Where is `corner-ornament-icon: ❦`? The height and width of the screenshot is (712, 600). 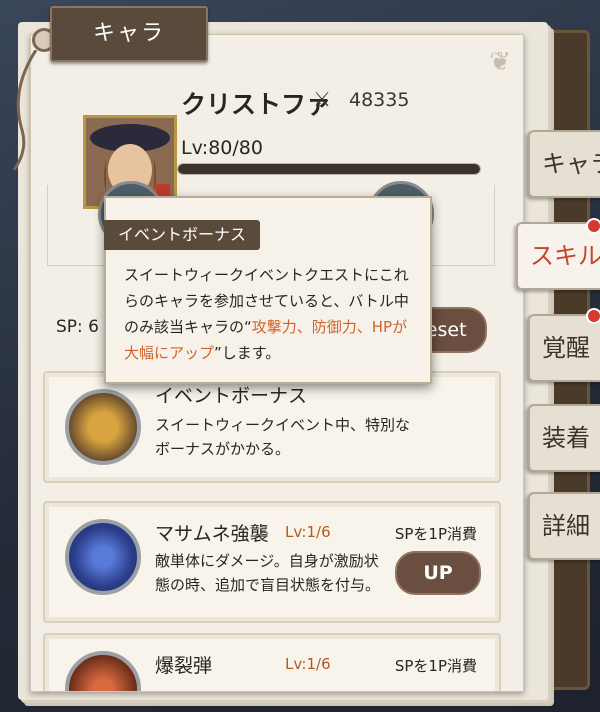 corner-ornament-icon: ❦ is located at coordinates (500, 62).